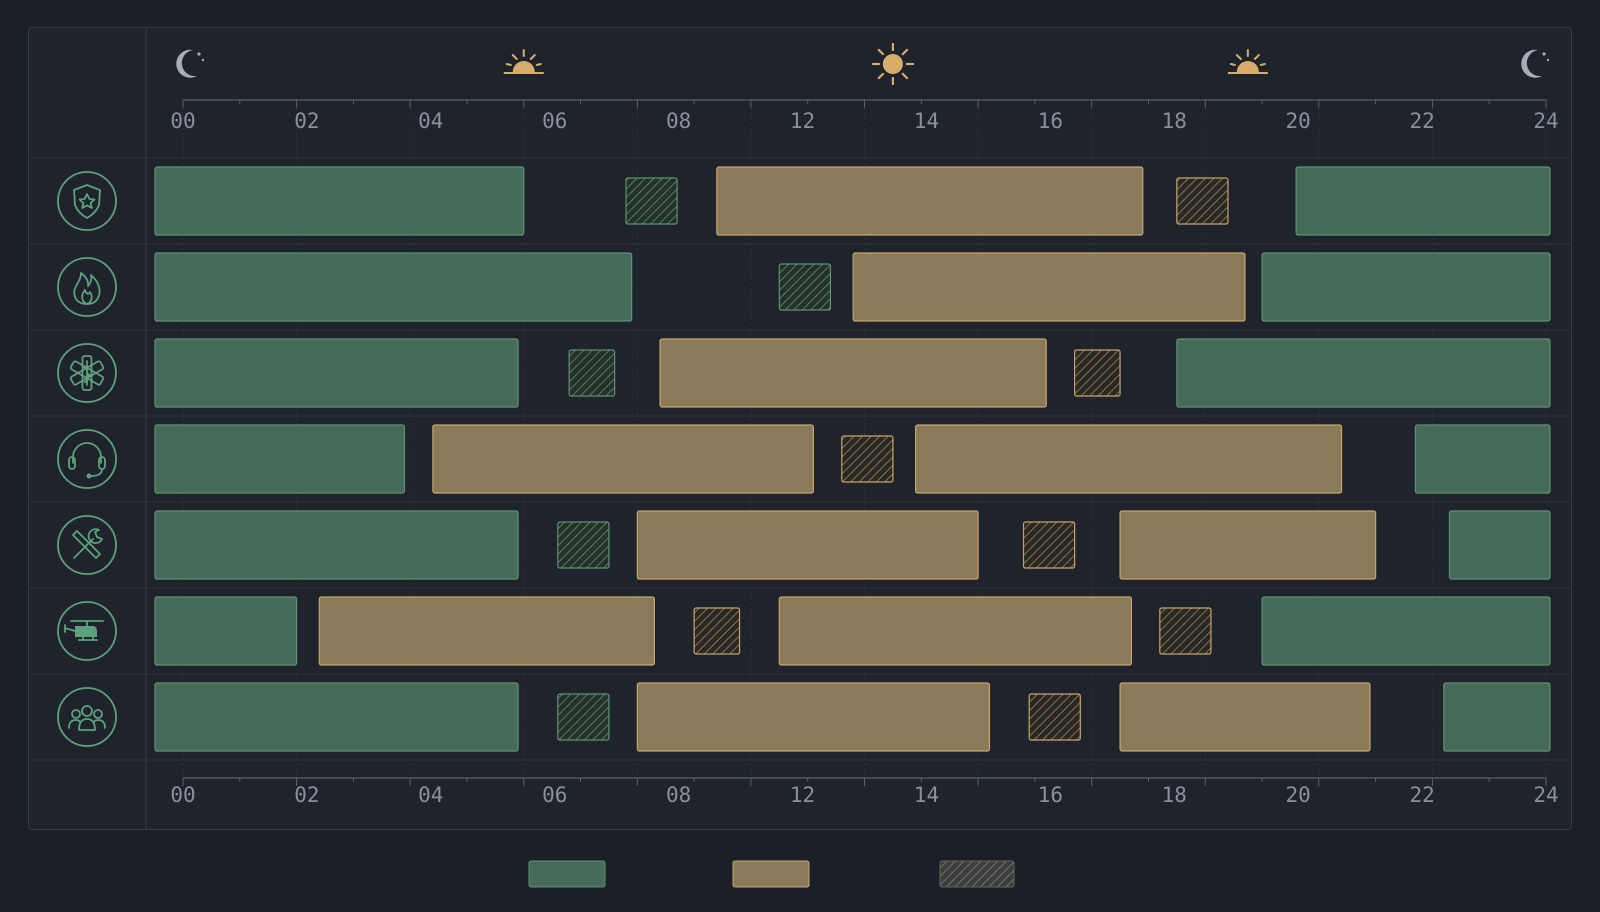 The image size is (1600, 912). I want to click on top-tick-label: 16, so click(1050, 121).